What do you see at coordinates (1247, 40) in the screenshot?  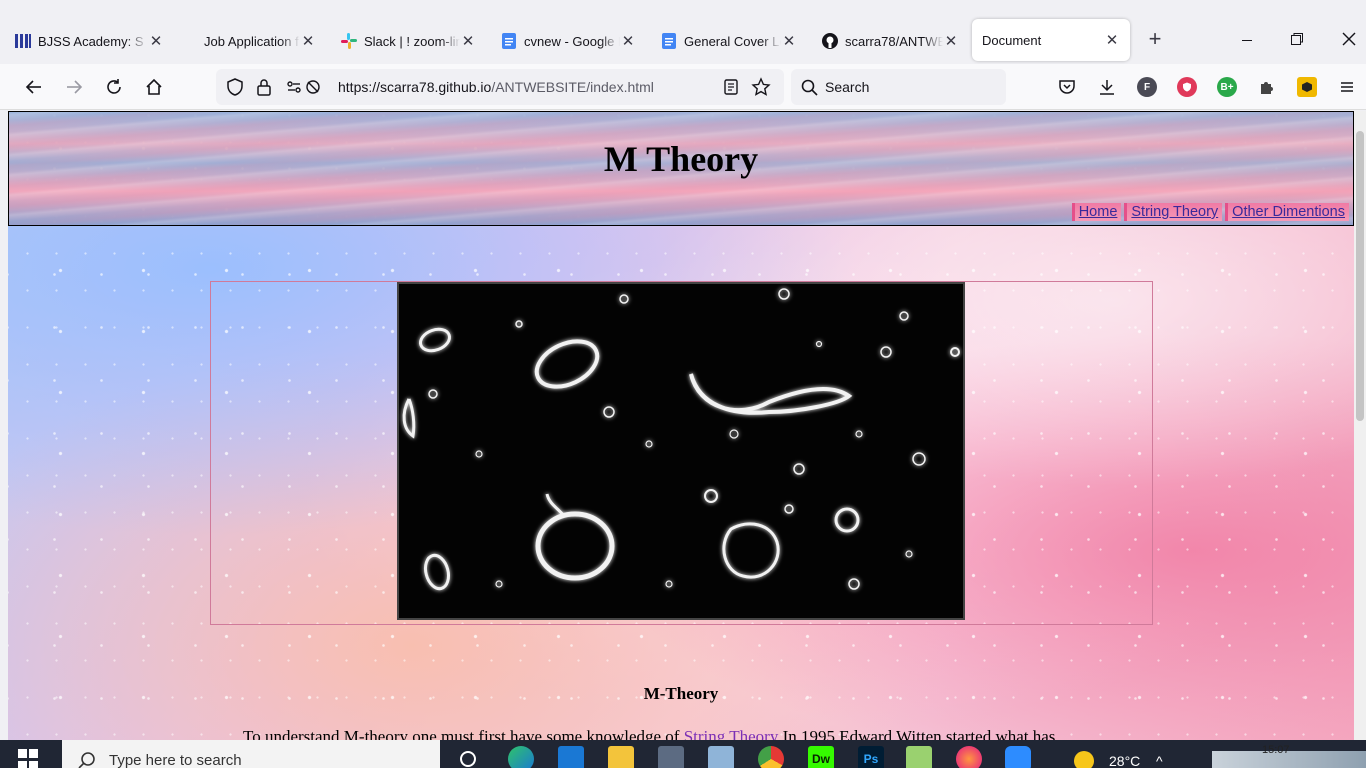 I see `minimize-button` at bounding box center [1247, 40].